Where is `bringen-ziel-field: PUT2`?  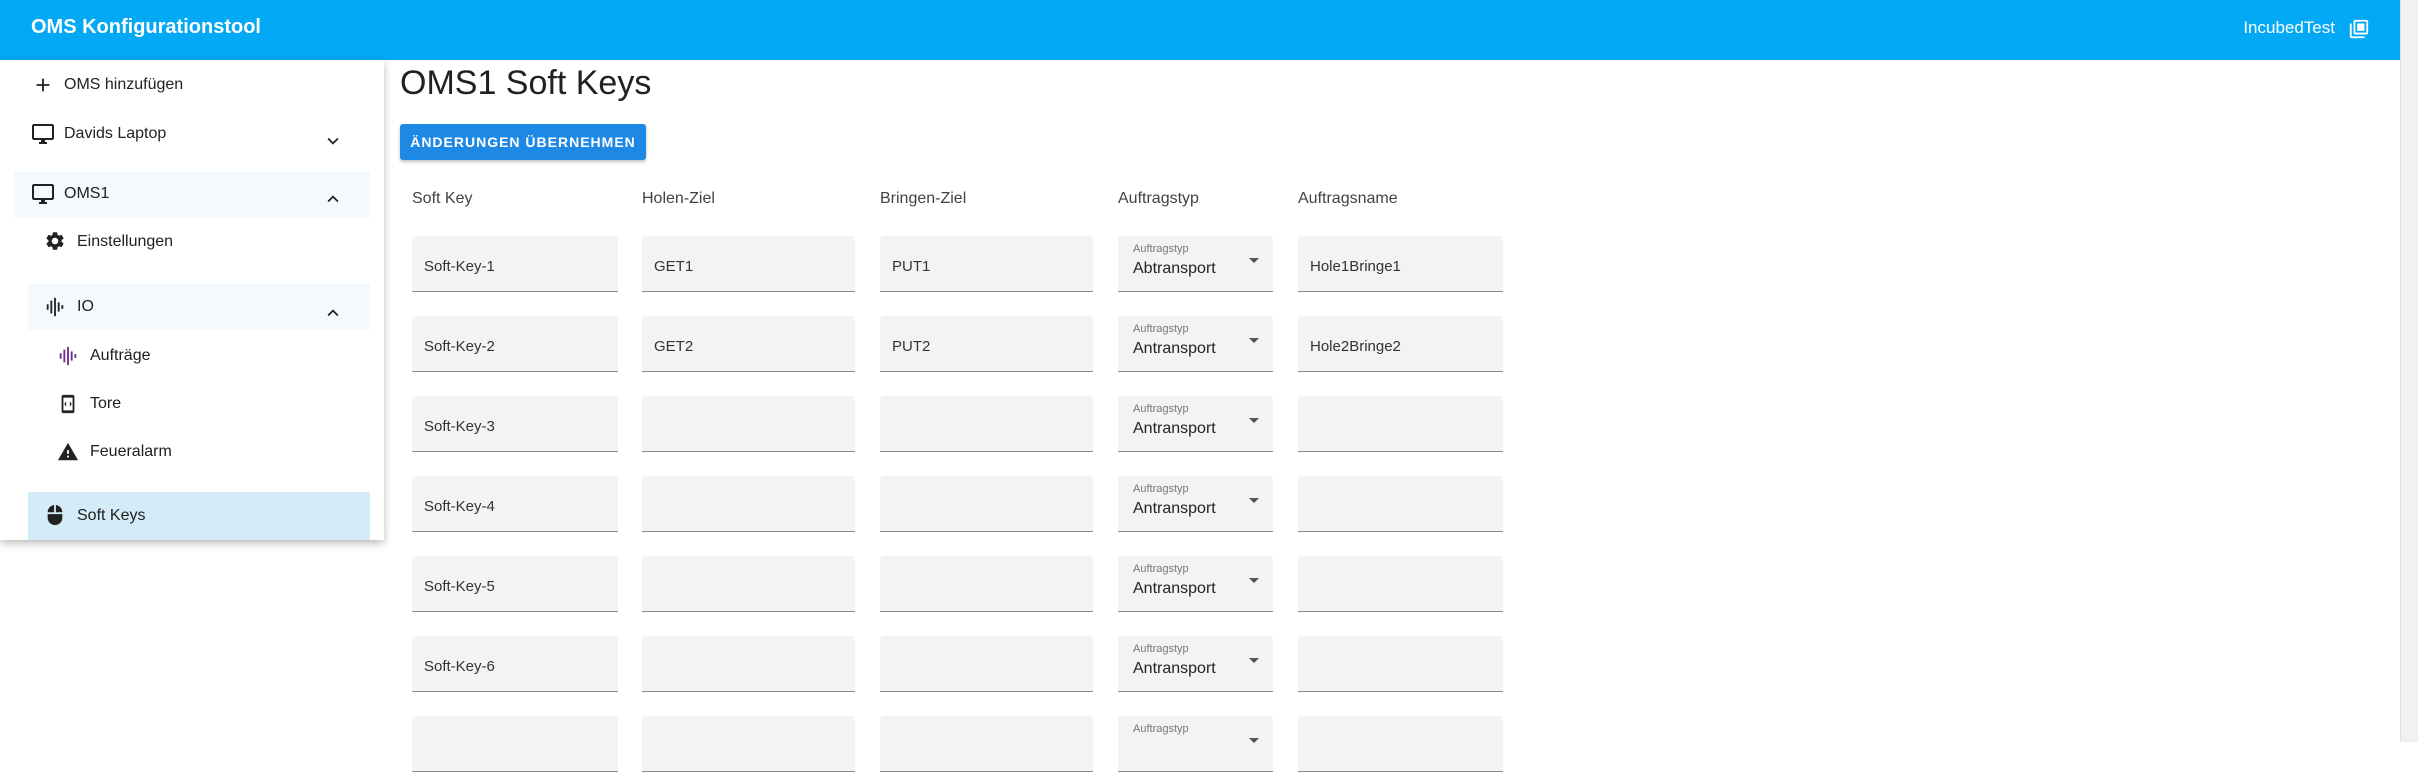 bringen-ziel-field: PUT2 is located at coordinates (986, 344).